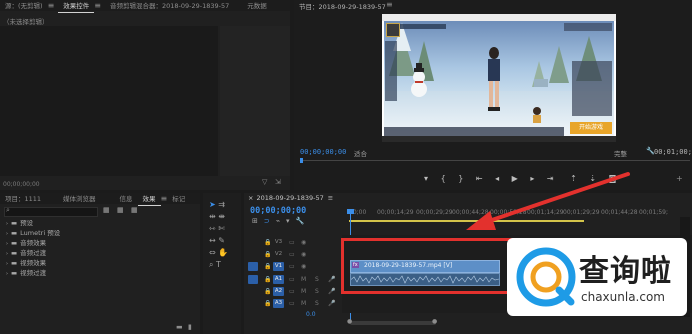 The width and height of the screenshot is (692, 334). What do you see at coordinates (625, 271) in the screenshot?
I see `watermark-title: 查询啦` at bounding box center [625, 271].